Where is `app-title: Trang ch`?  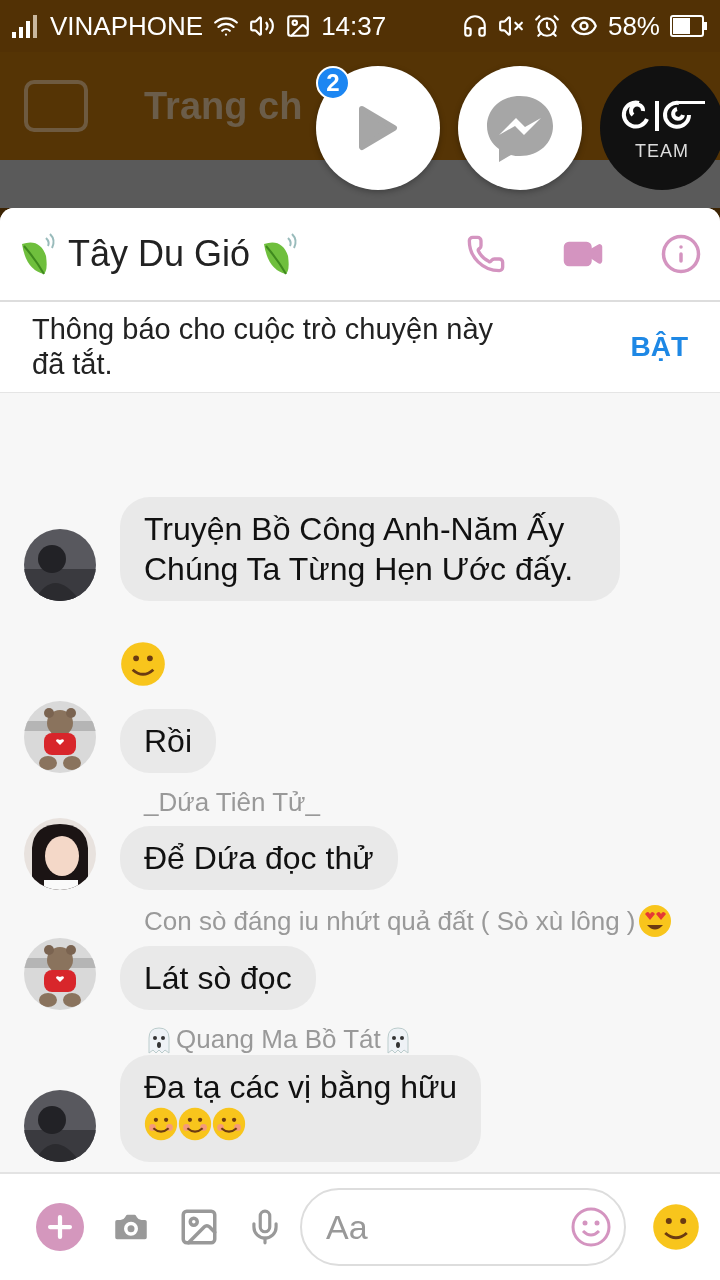 app-title: Trang ch is located at coordinates (223, 106).